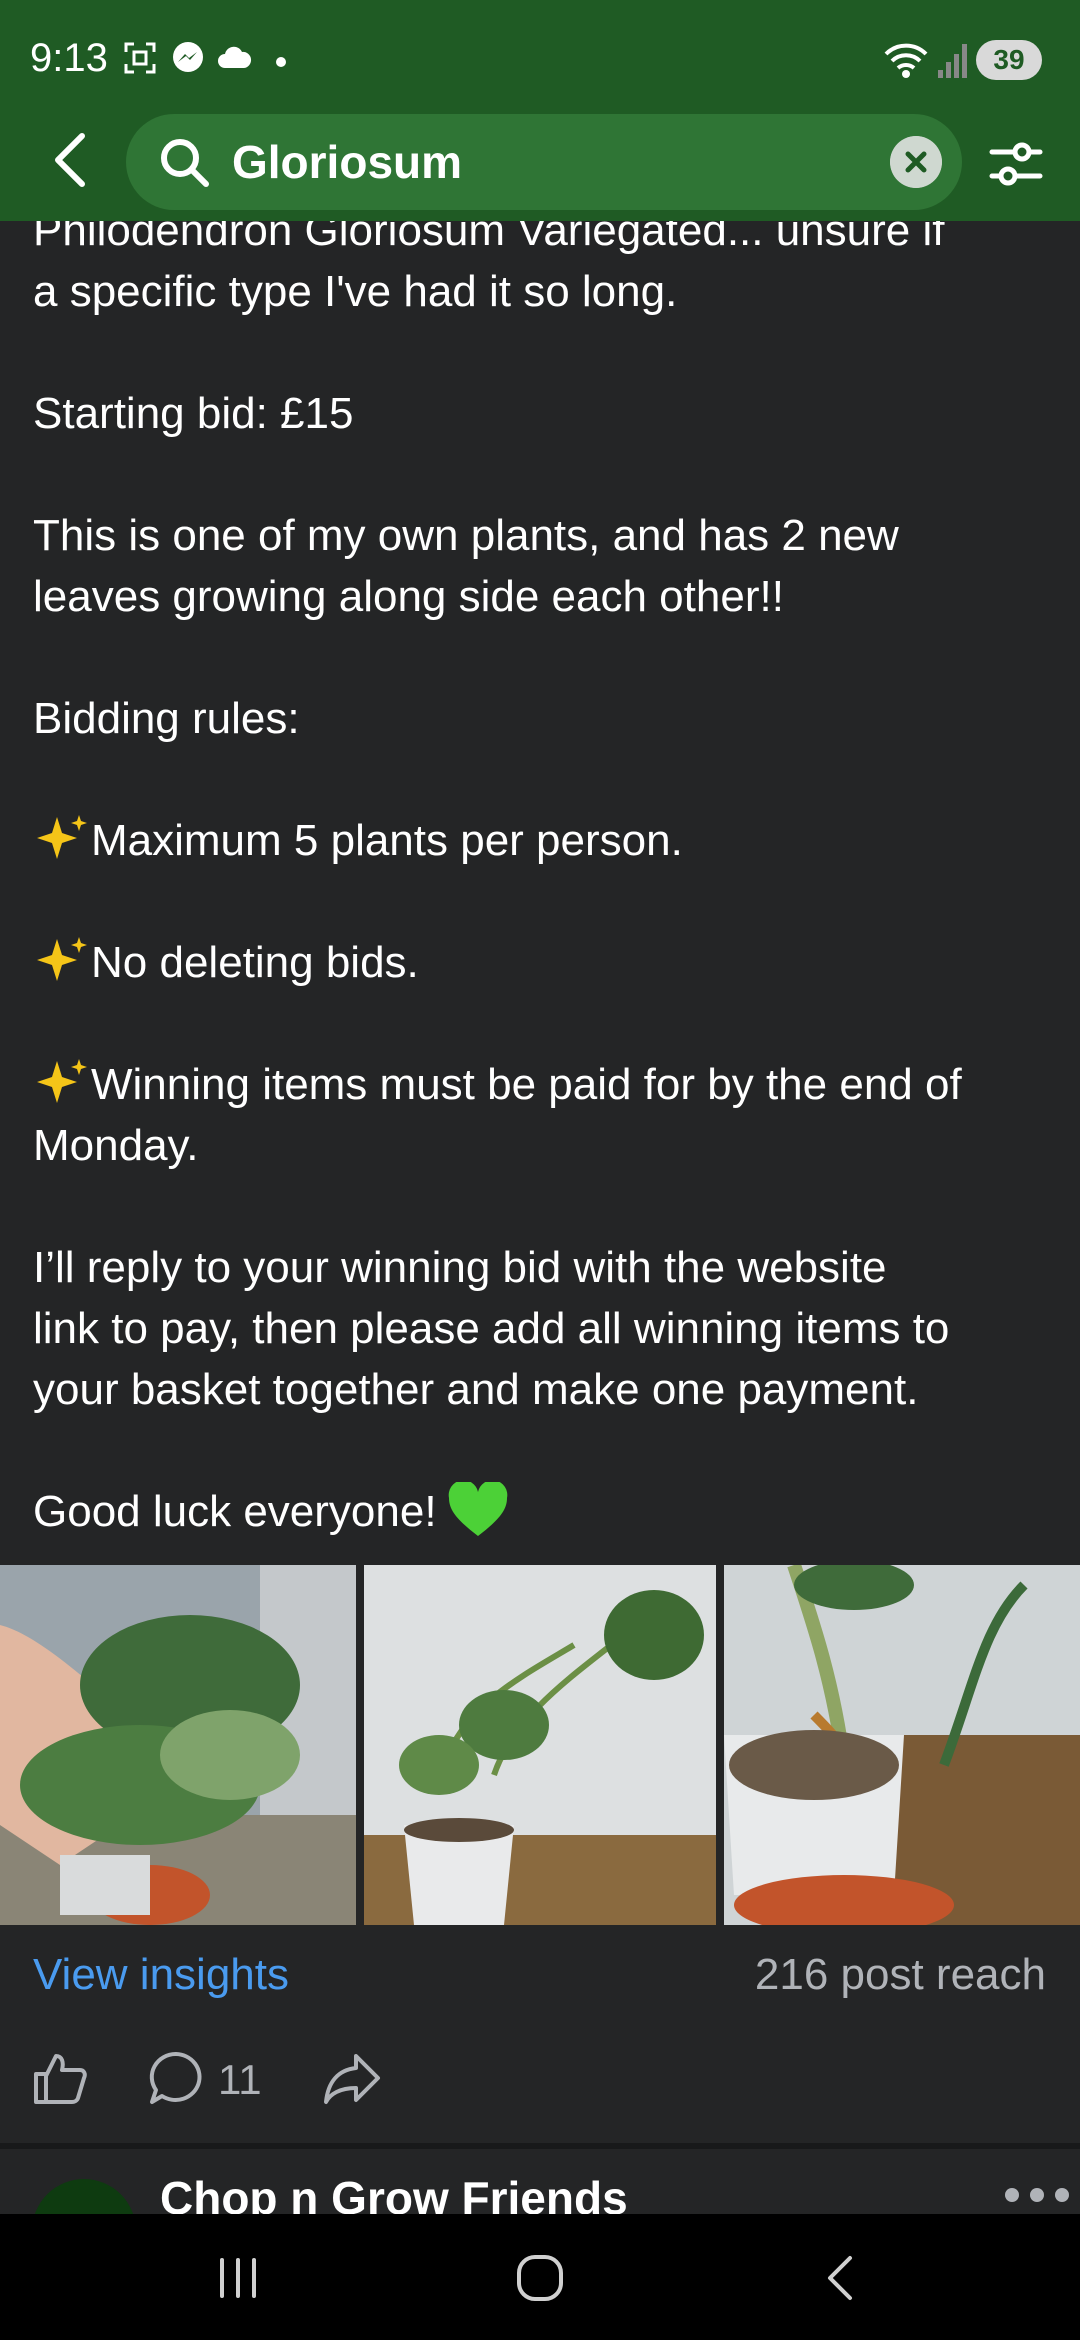 Image resolution: width=1080 pixels, height=2340 pixels. I want to click on back-arrow-icon, so click(71, 160).